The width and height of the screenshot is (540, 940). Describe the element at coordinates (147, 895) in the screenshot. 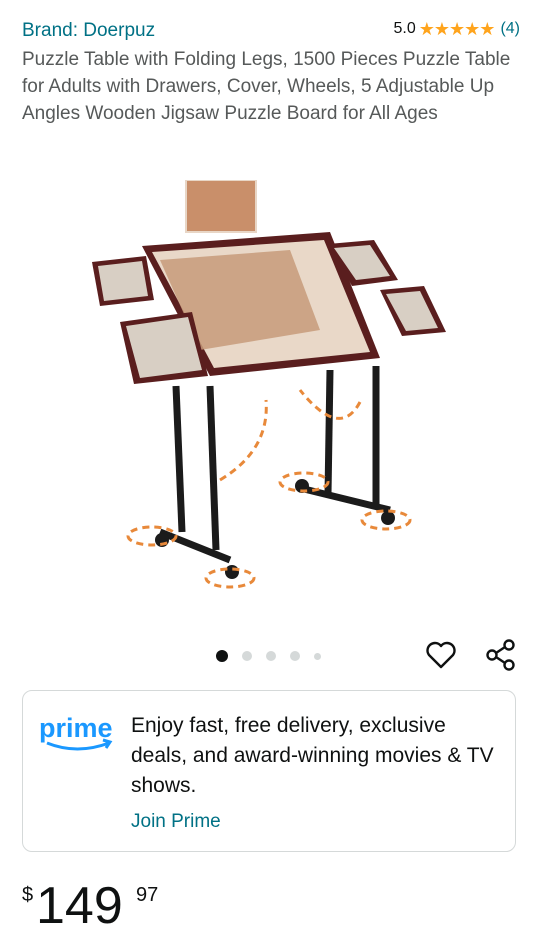

I see `price-fraction: 97` at that location.